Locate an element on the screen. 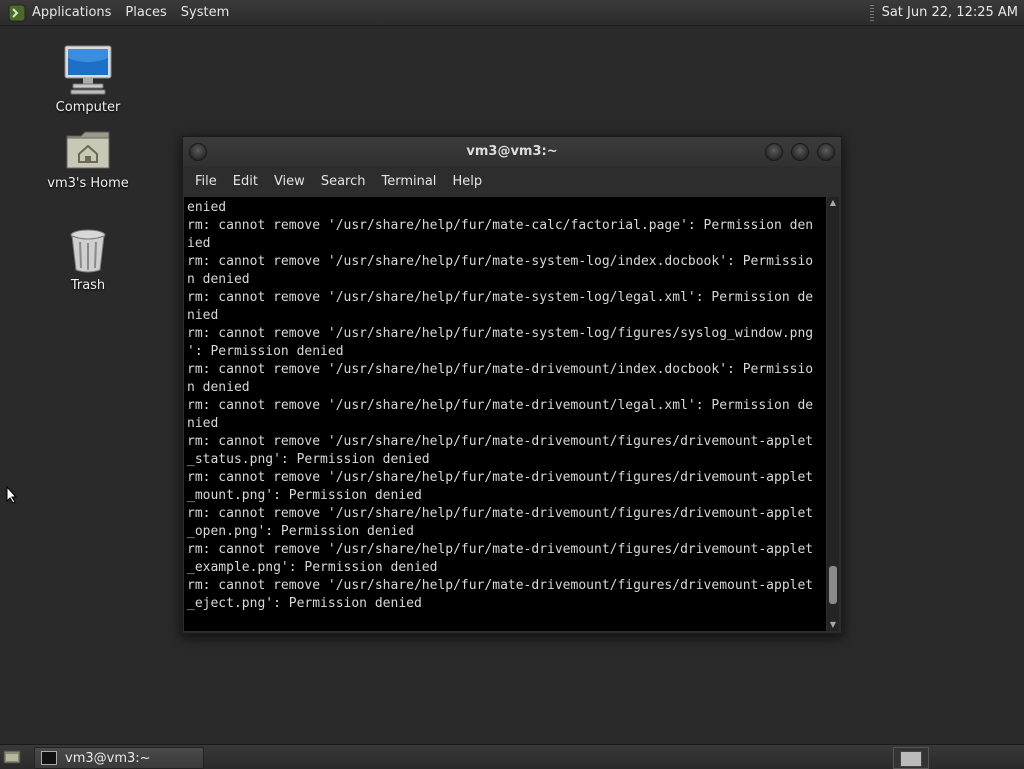 Image resolution: width=1024 pixels, height=769 pixels. terminal-line: _mount.png': Permission denied is located at coordinates (304, 495).